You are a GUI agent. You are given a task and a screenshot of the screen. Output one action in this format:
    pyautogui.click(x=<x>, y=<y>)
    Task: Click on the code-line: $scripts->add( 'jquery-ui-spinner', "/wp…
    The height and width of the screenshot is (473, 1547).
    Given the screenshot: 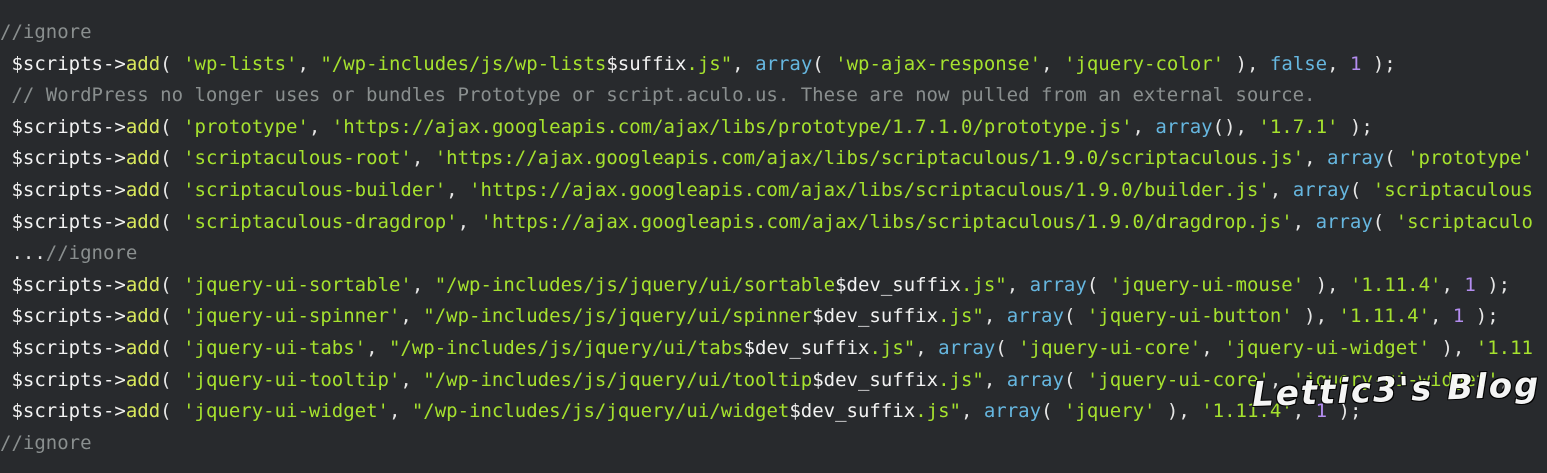 What is the action you would take?
    pyautogui.click(x=773, y=317)
    